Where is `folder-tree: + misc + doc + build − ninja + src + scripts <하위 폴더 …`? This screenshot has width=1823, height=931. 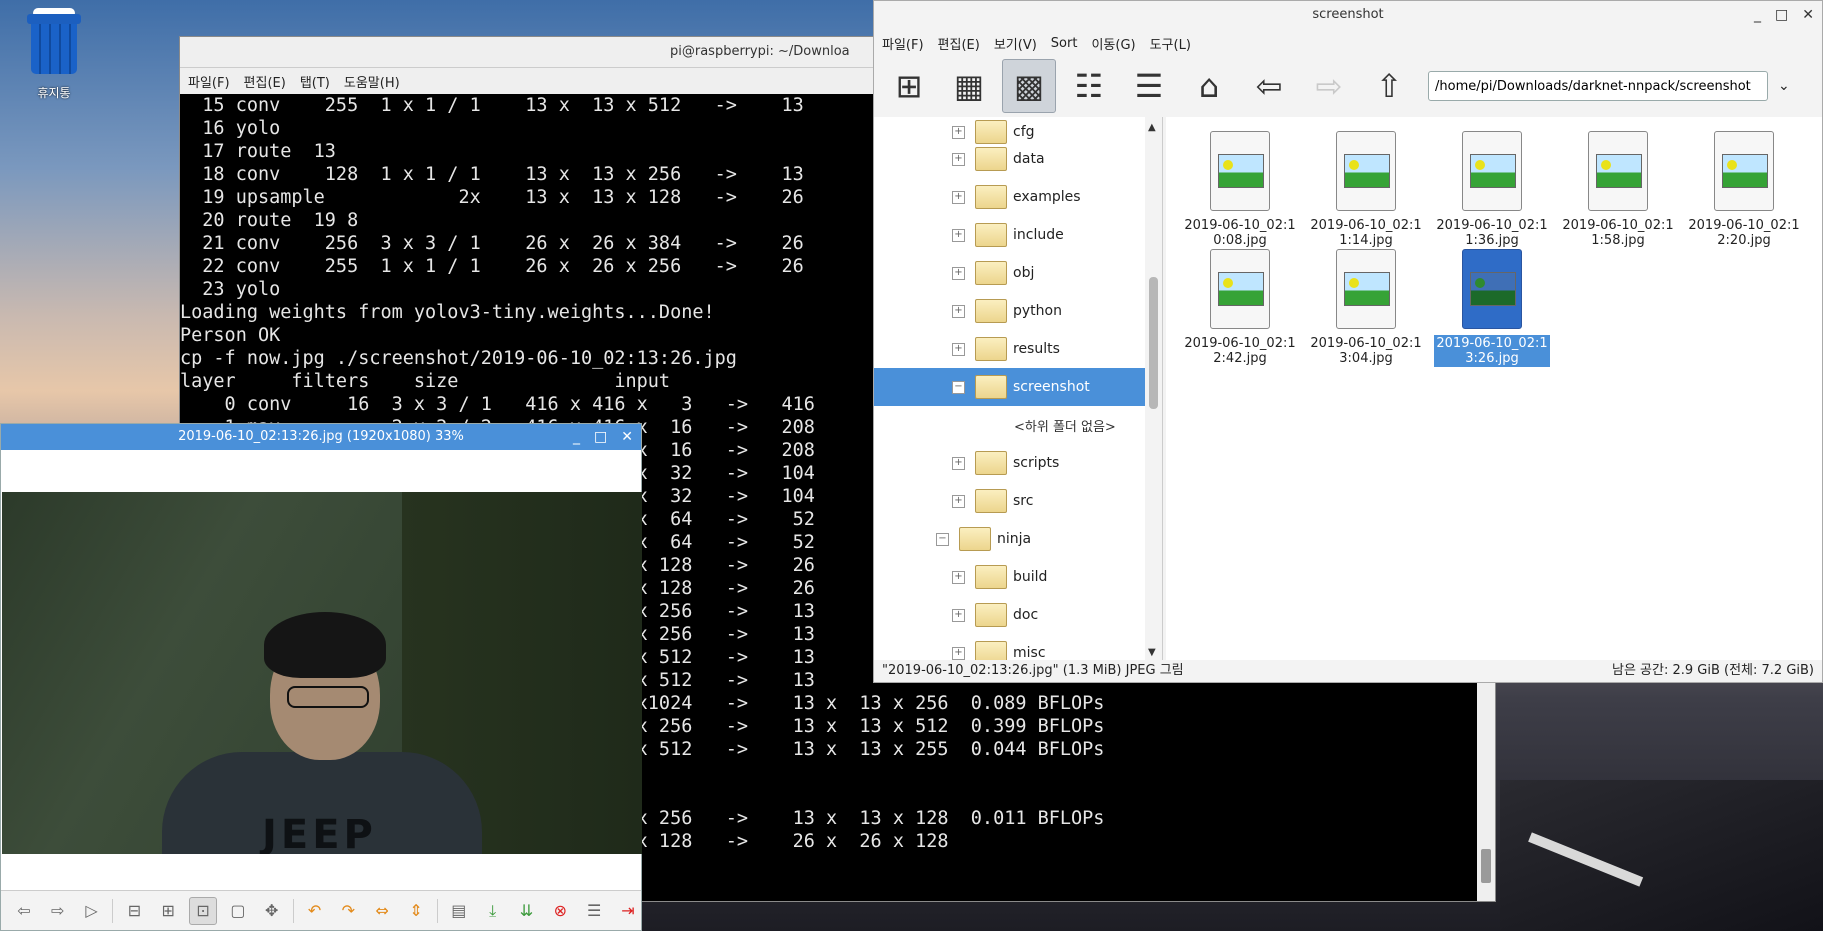 folder-tree: + misc + doc + build − ninja + src + scripts <하위 폴더 … is located at coordinates (1018, 389).